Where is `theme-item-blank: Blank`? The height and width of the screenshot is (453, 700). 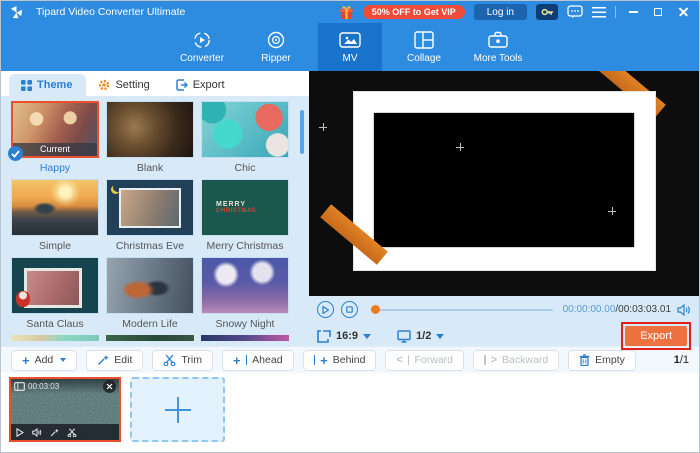
theme-item-blank: Blank is located at coordinates (150, 138).